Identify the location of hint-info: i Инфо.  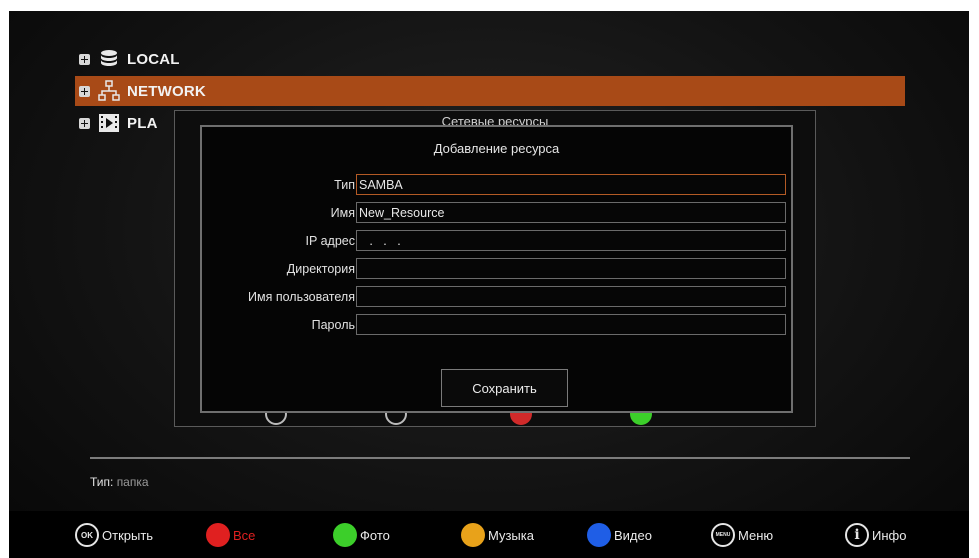
(875, 535).